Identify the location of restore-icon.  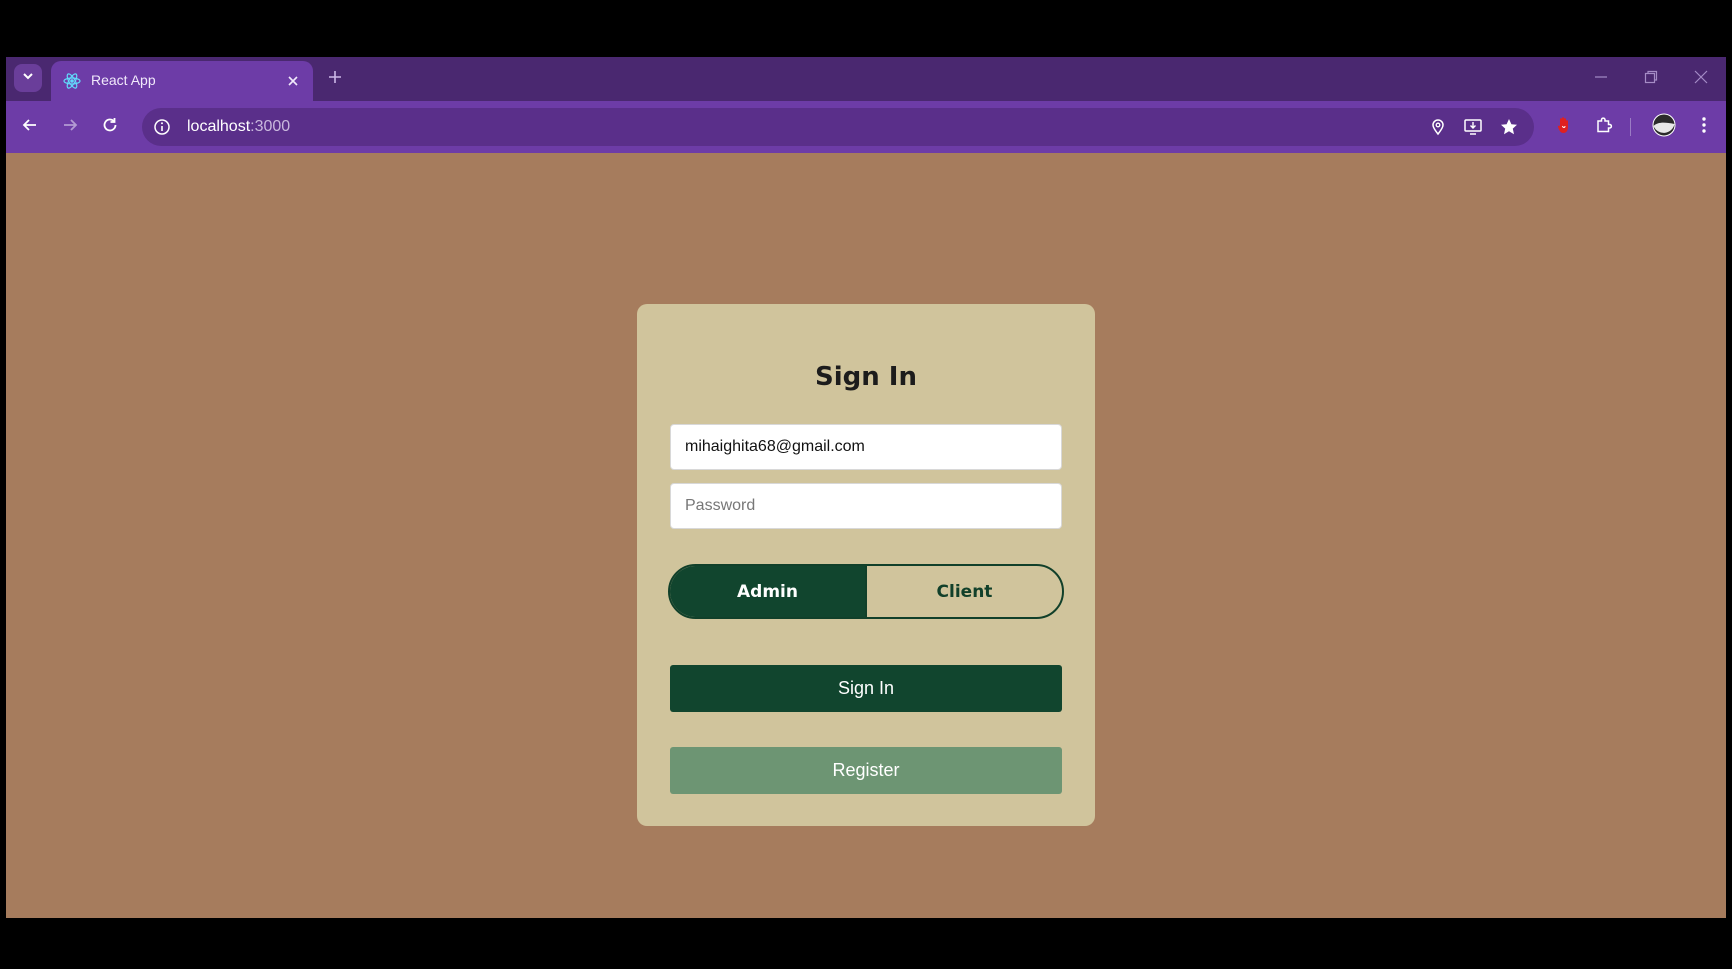
(1651, 79).